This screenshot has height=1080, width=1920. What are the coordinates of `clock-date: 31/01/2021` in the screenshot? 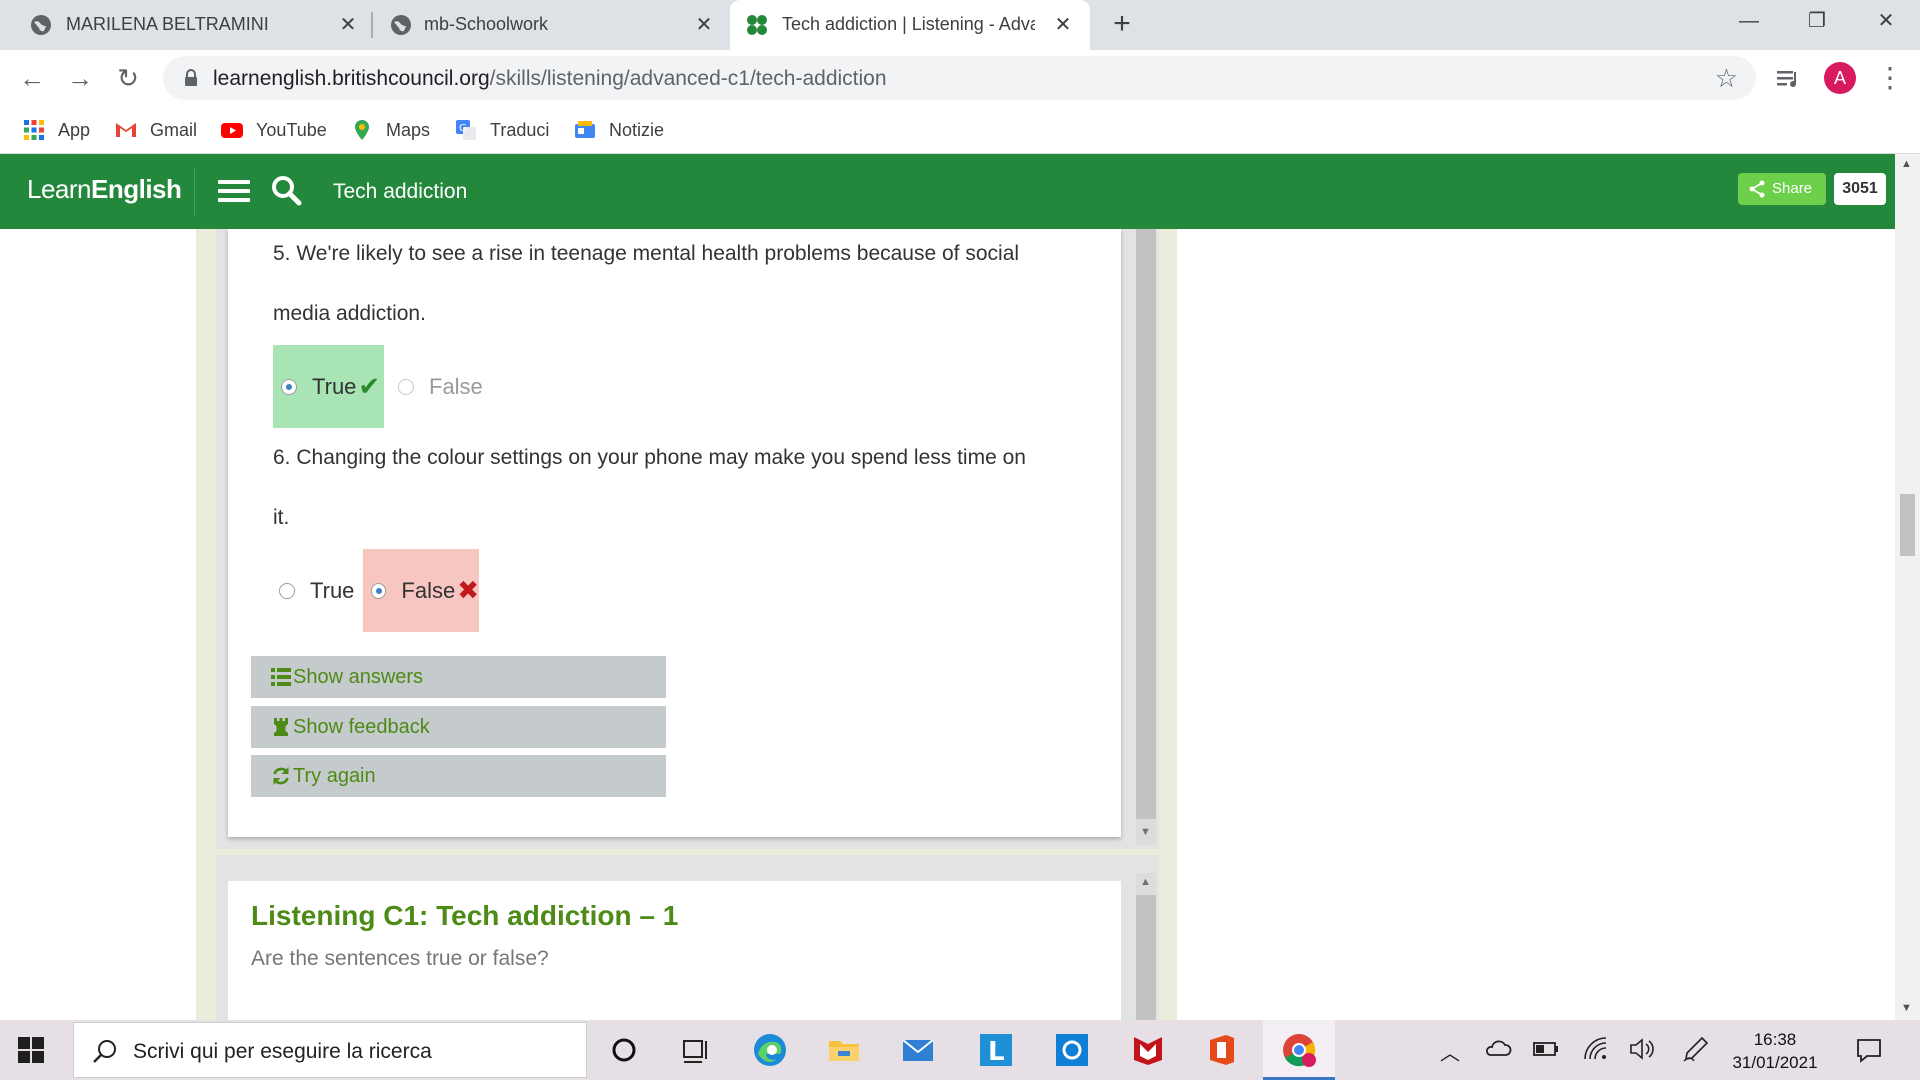 It's located at (1775, 1062).